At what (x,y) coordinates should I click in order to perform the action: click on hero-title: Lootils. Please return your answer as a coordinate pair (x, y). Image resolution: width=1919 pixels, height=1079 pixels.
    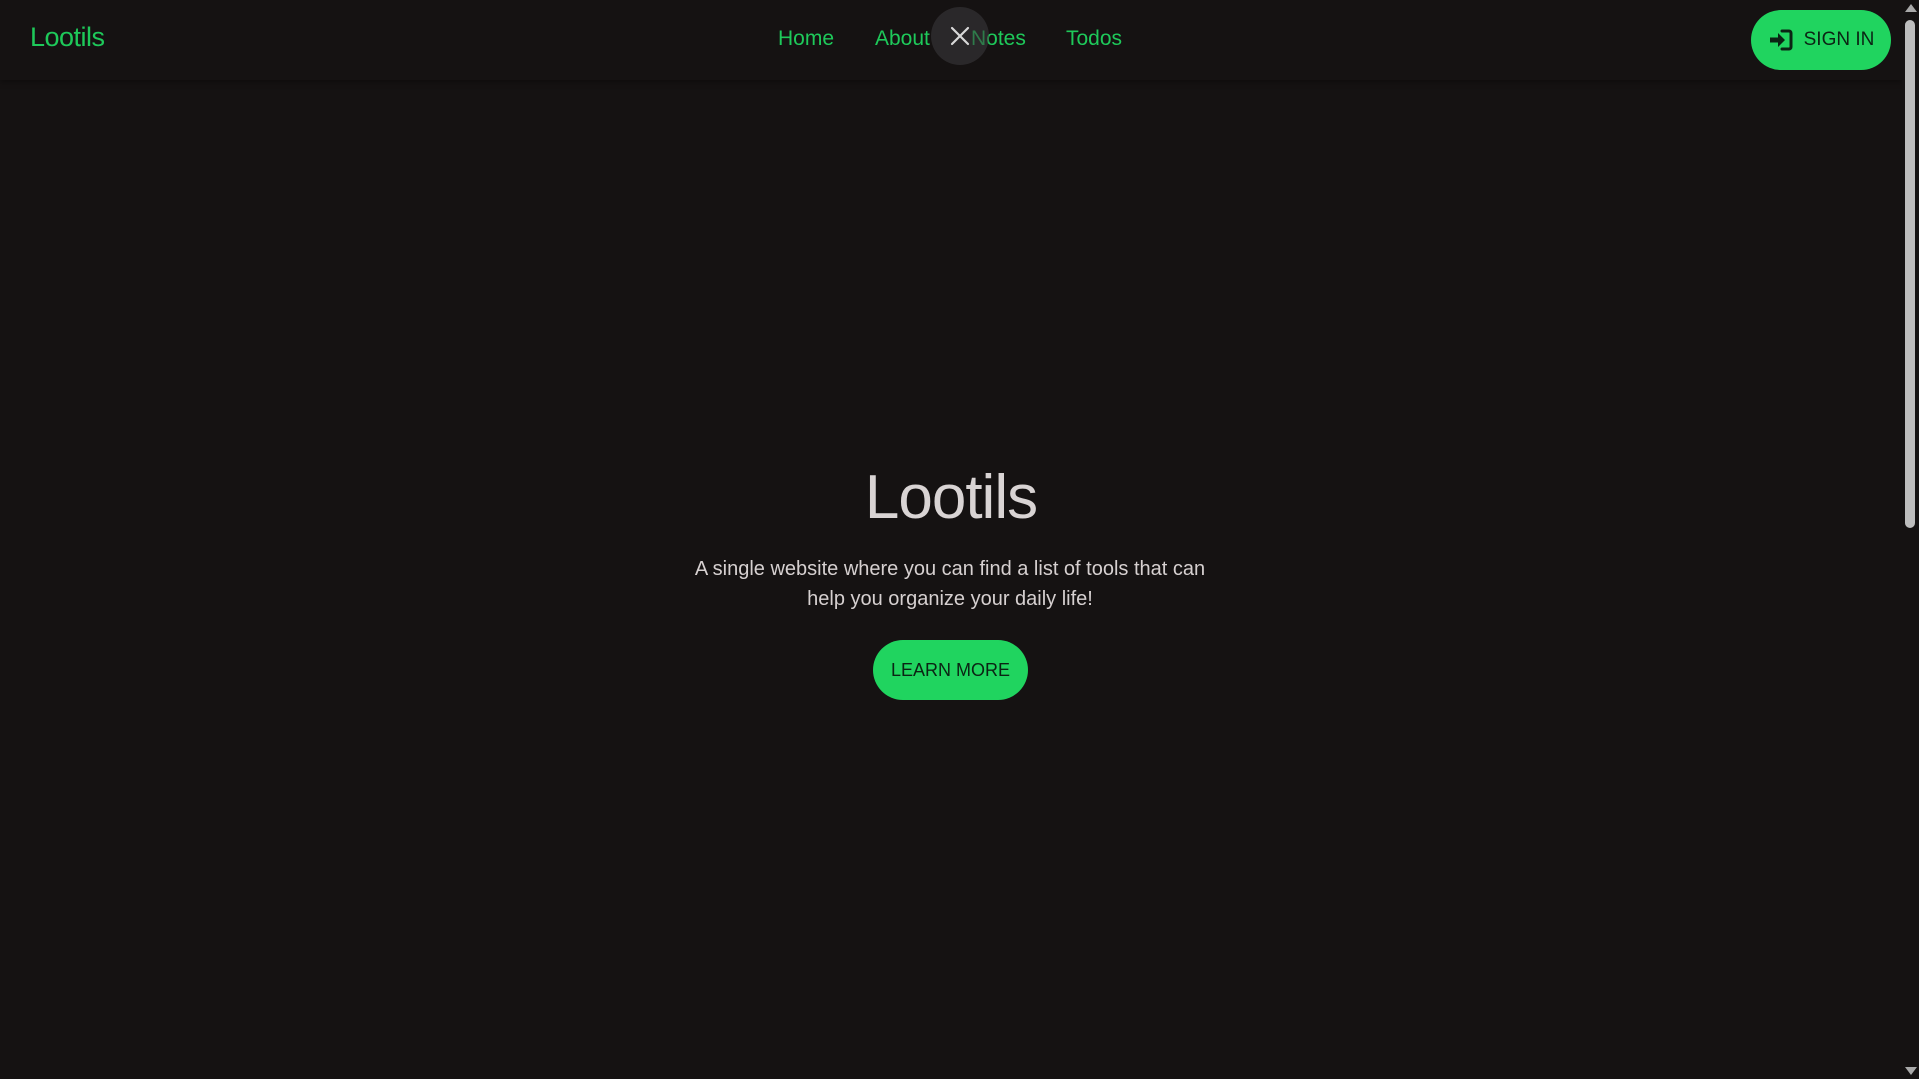
    Looking at the image, I should click on (951, 497).